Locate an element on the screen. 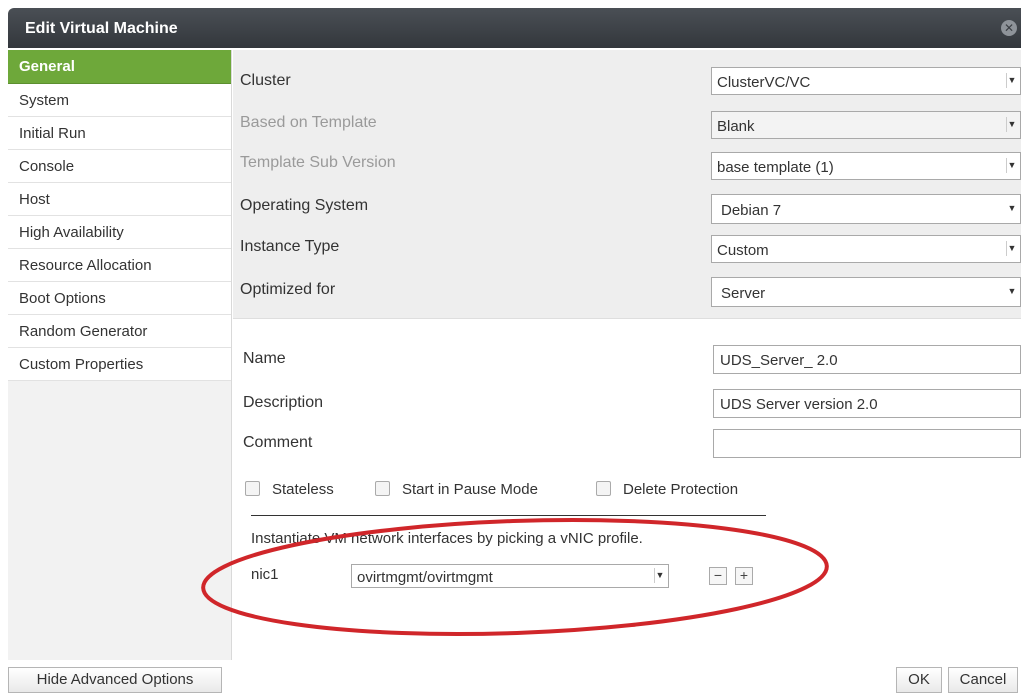  dialog-title: Edit Virtual Machine is located at coordinates (101, 28).